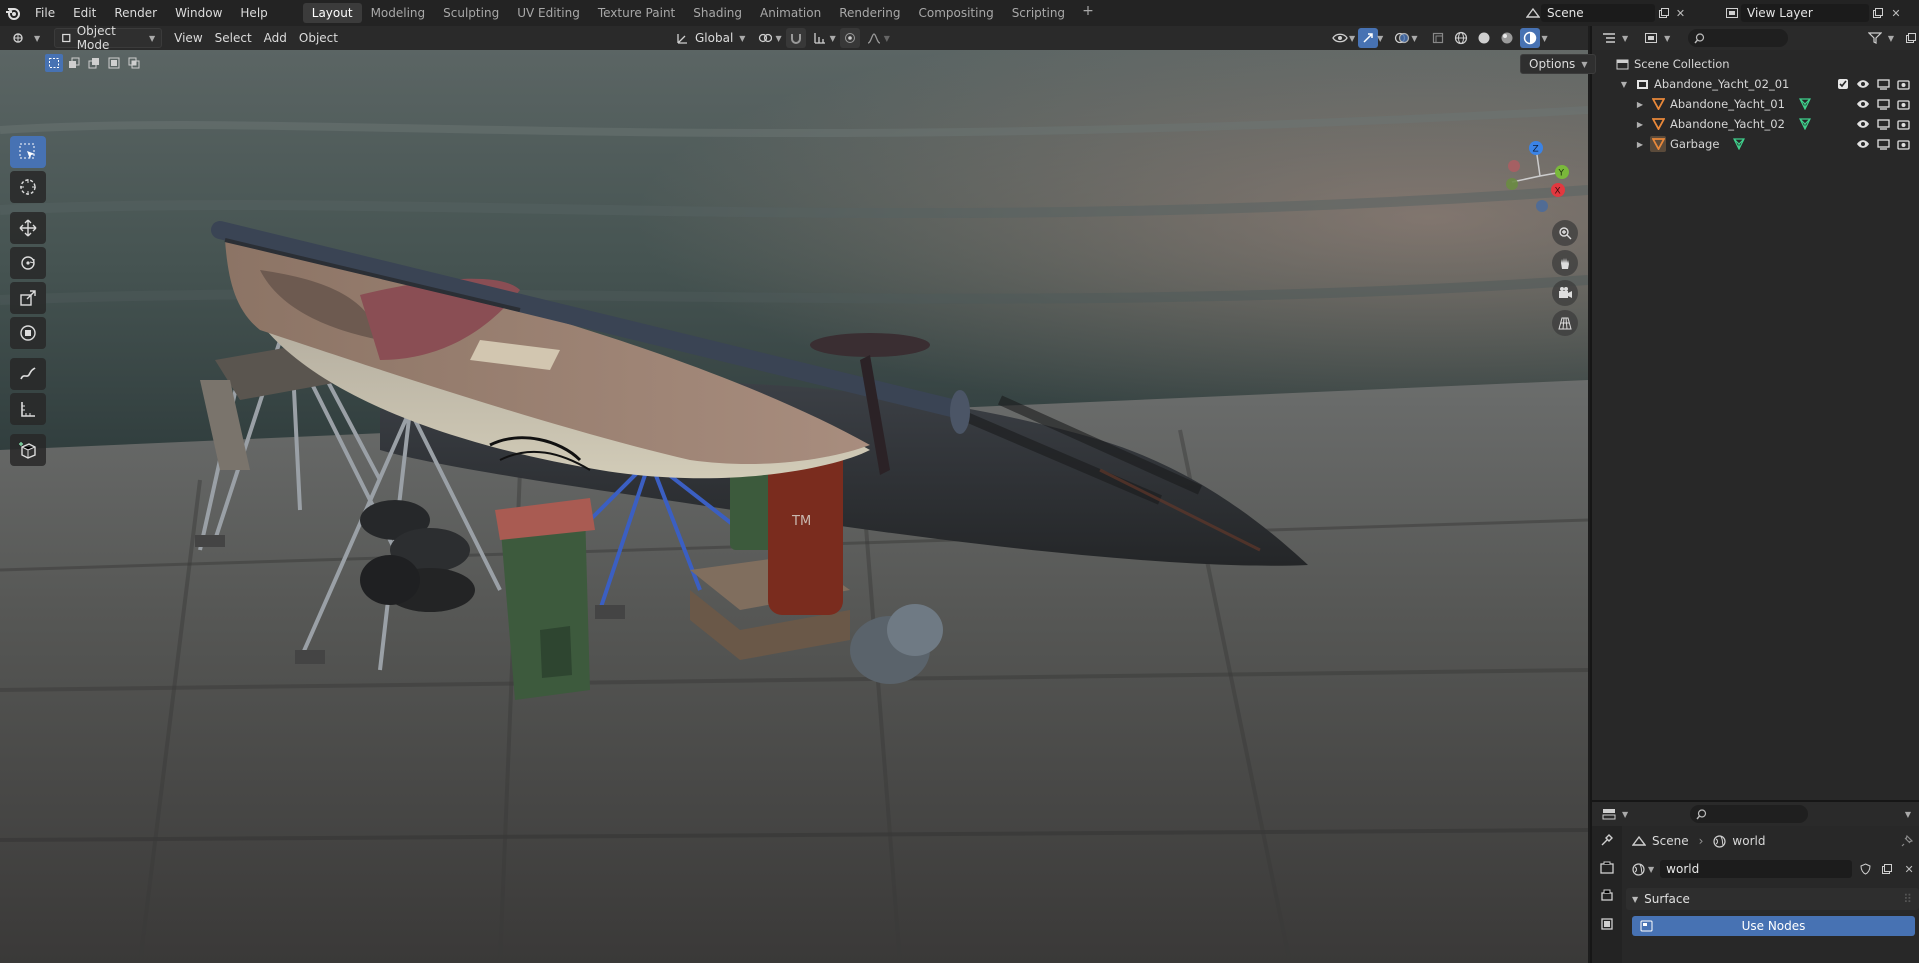 This screenshot has width=1919, height=963. What do you see at coordinates (1755, 124) in the screenshot?
I see `outliner-item-row: ▶ Abandone_Yacht_02` at bounding box center [1755, 124].